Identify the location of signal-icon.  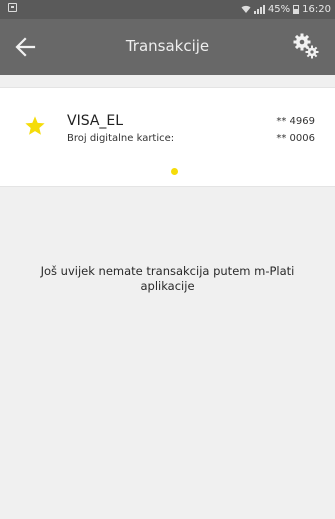
(259, 9).